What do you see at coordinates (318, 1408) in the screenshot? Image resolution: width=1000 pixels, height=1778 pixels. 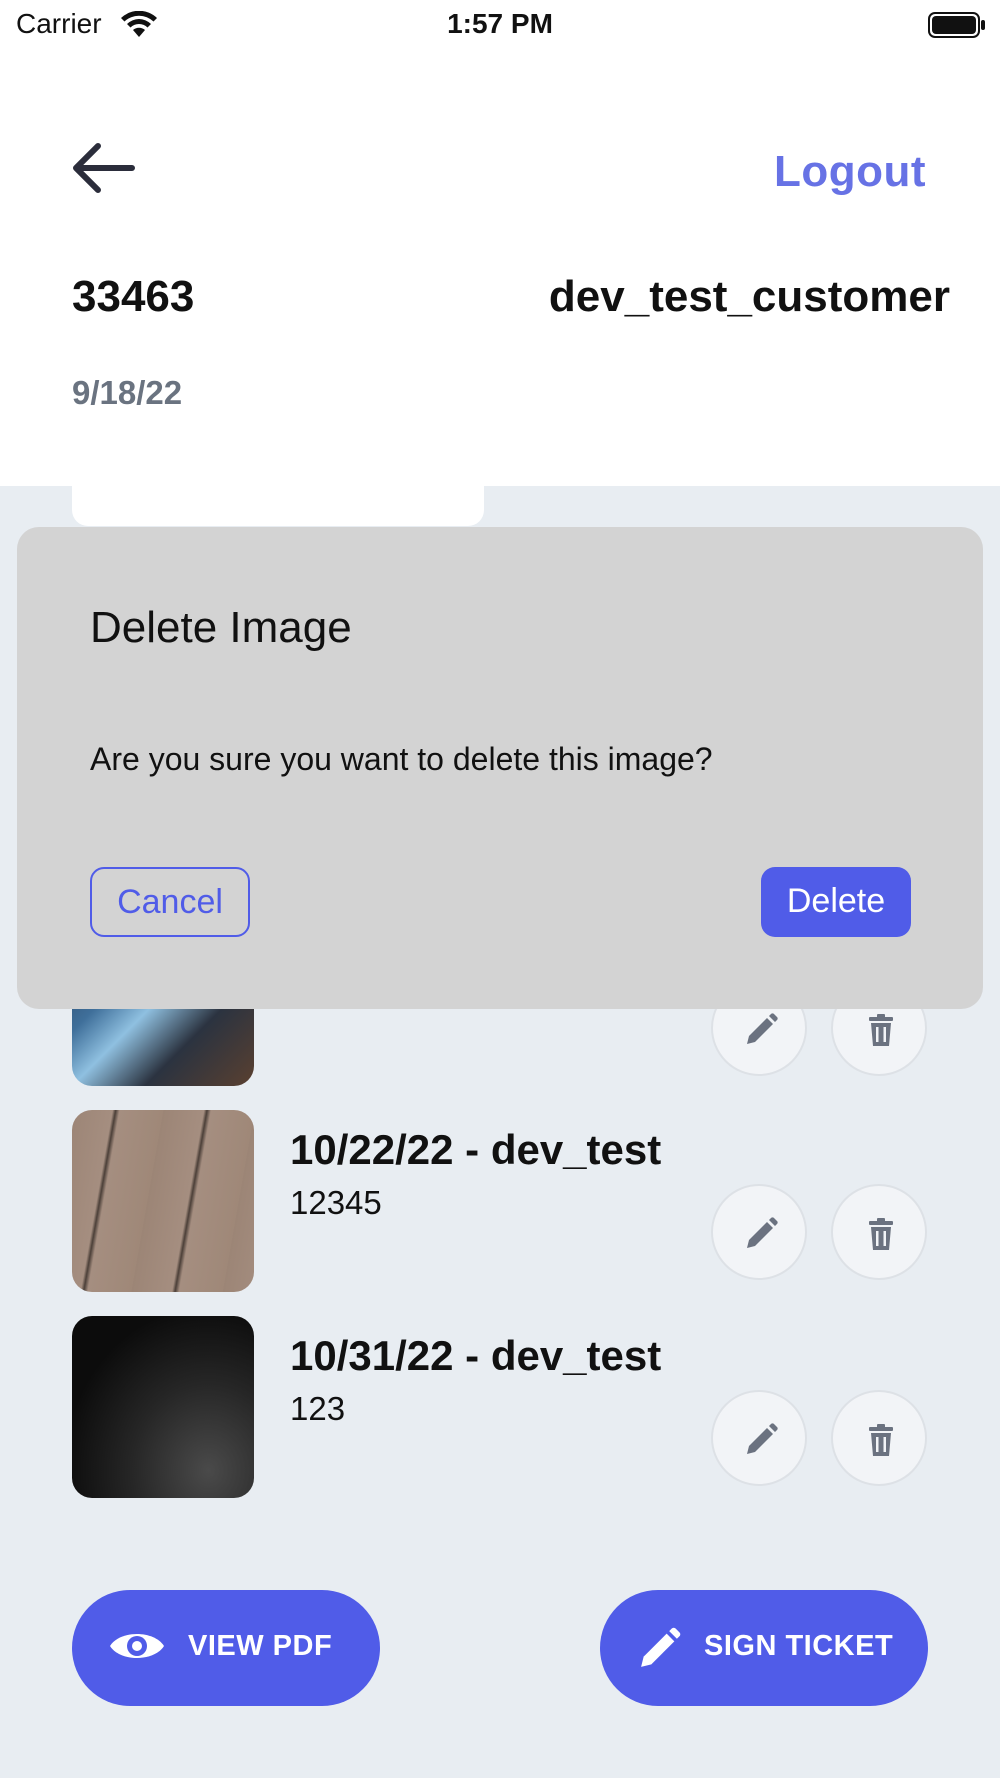 I see `image-subtitle: 123` at bounding box center [318, 1408].